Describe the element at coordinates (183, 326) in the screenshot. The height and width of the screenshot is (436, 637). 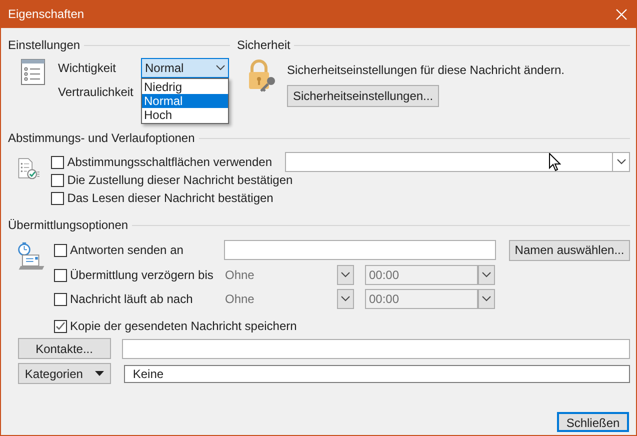
I see `checkbox-label: Kopie der gesendeten Nachricht speichern` at that location.